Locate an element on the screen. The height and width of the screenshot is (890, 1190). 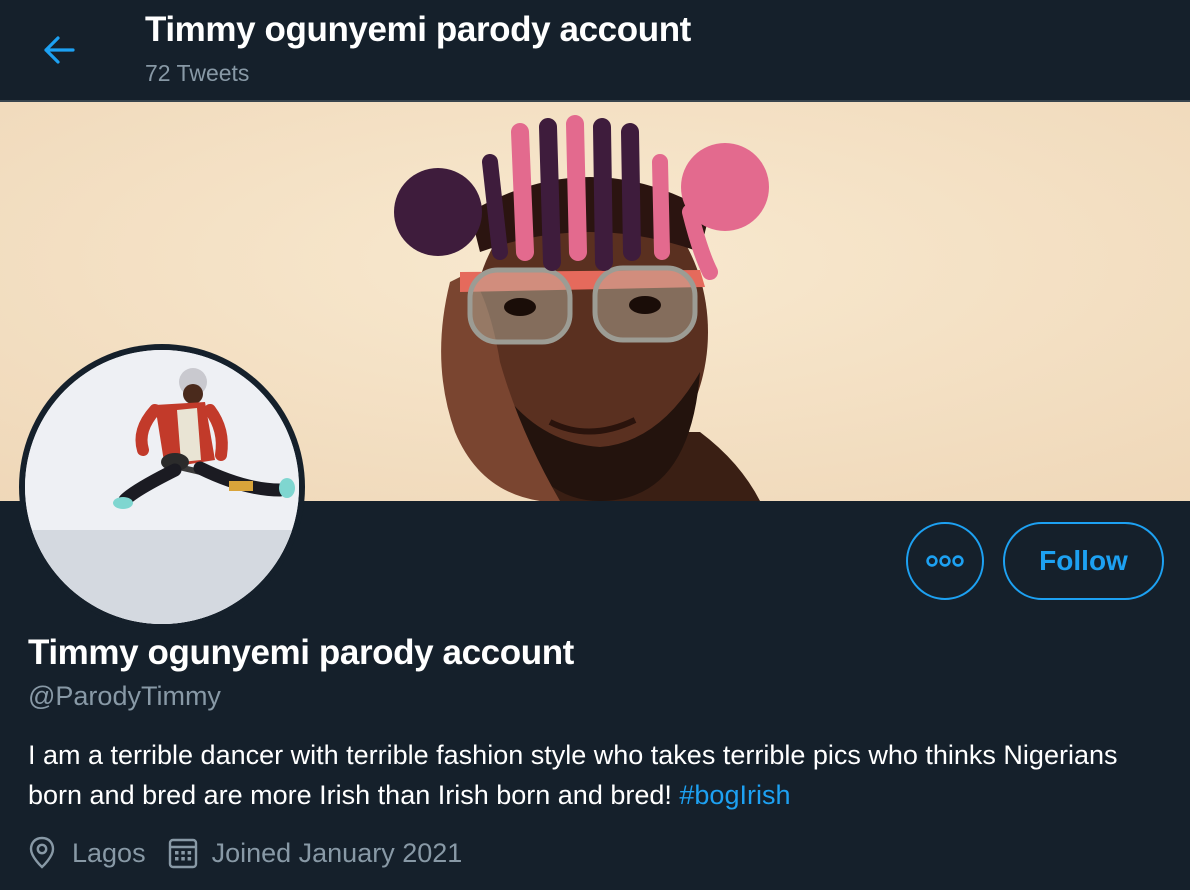
arrow-left-icon is located at coordinates (59, 50).